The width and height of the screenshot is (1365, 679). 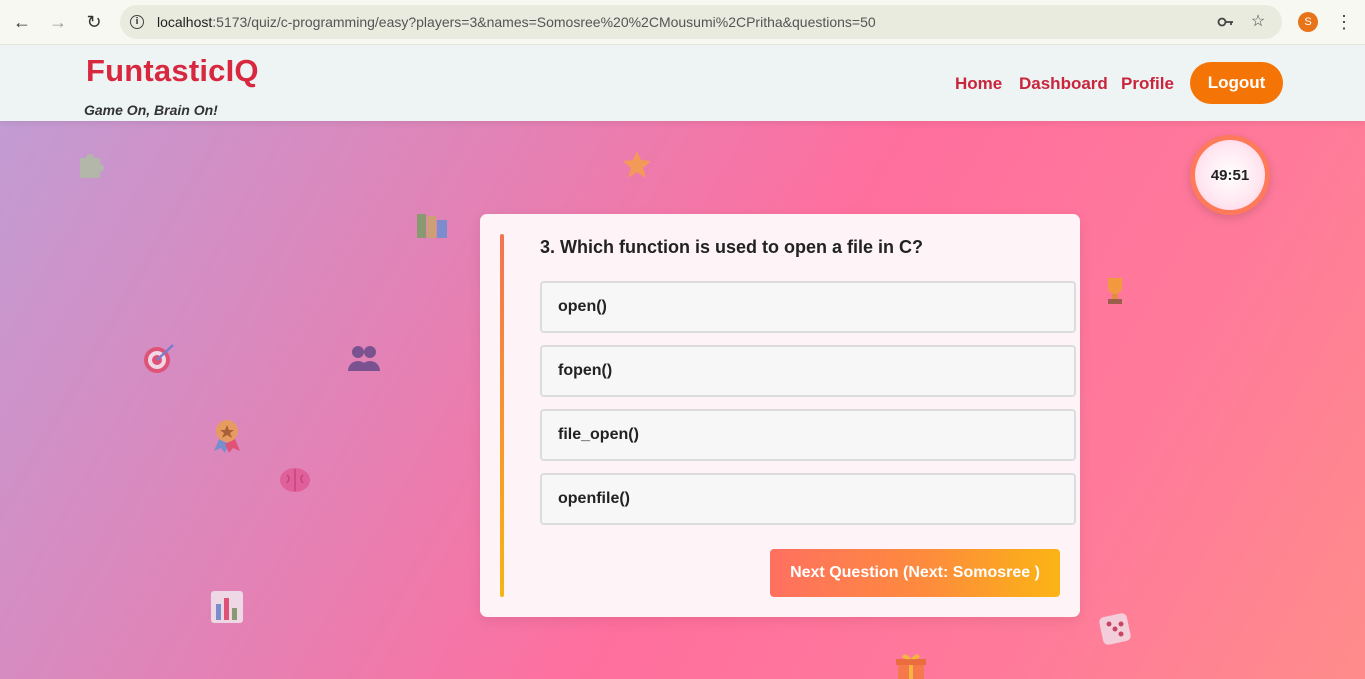 I want to click on timer-value: 49:51, so click(x=1230, y=175).